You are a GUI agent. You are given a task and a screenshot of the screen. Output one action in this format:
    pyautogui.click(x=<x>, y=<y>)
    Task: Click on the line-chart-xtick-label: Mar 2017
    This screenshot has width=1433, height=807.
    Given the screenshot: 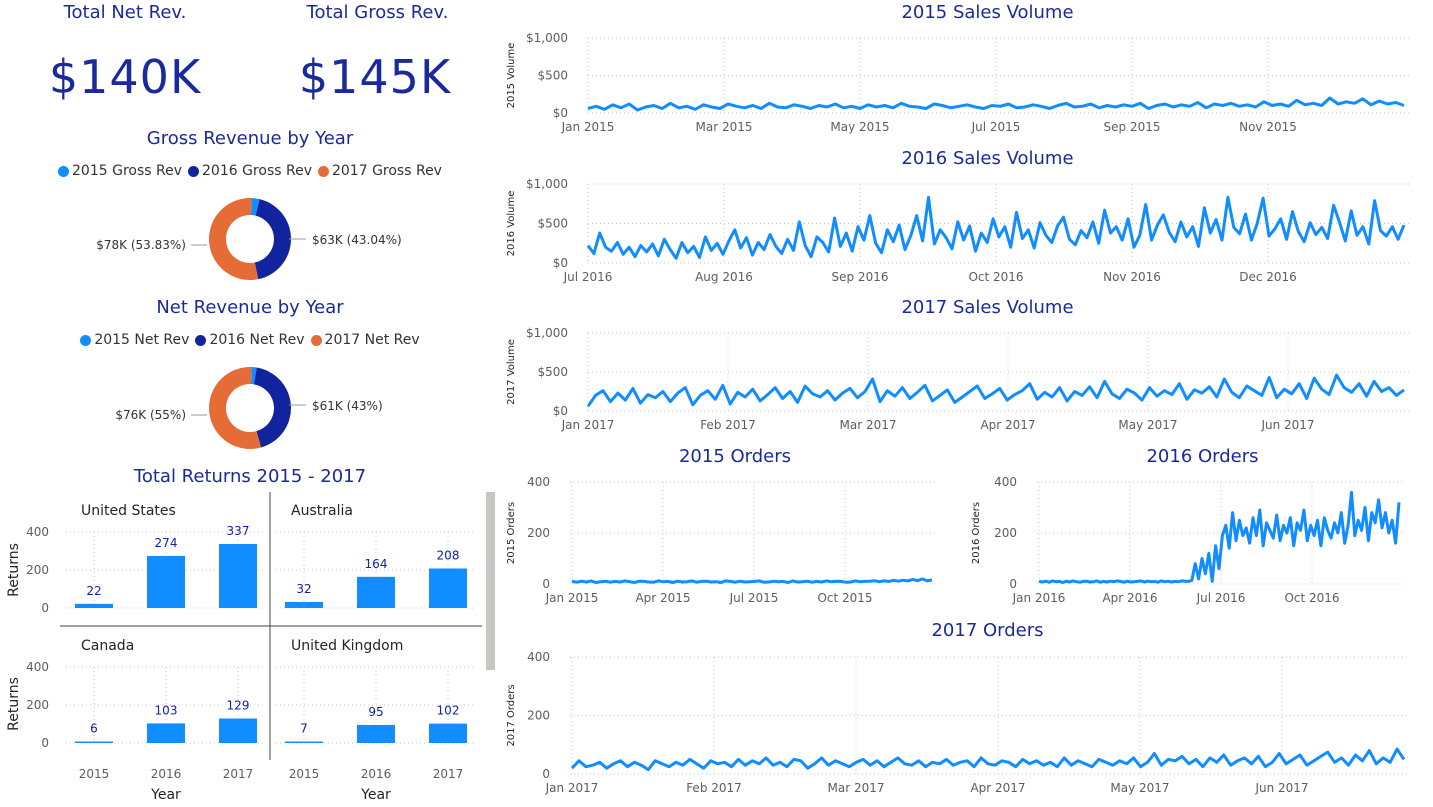 What is the action you would take?
    pyautogui.click(x=868, y=425)
    